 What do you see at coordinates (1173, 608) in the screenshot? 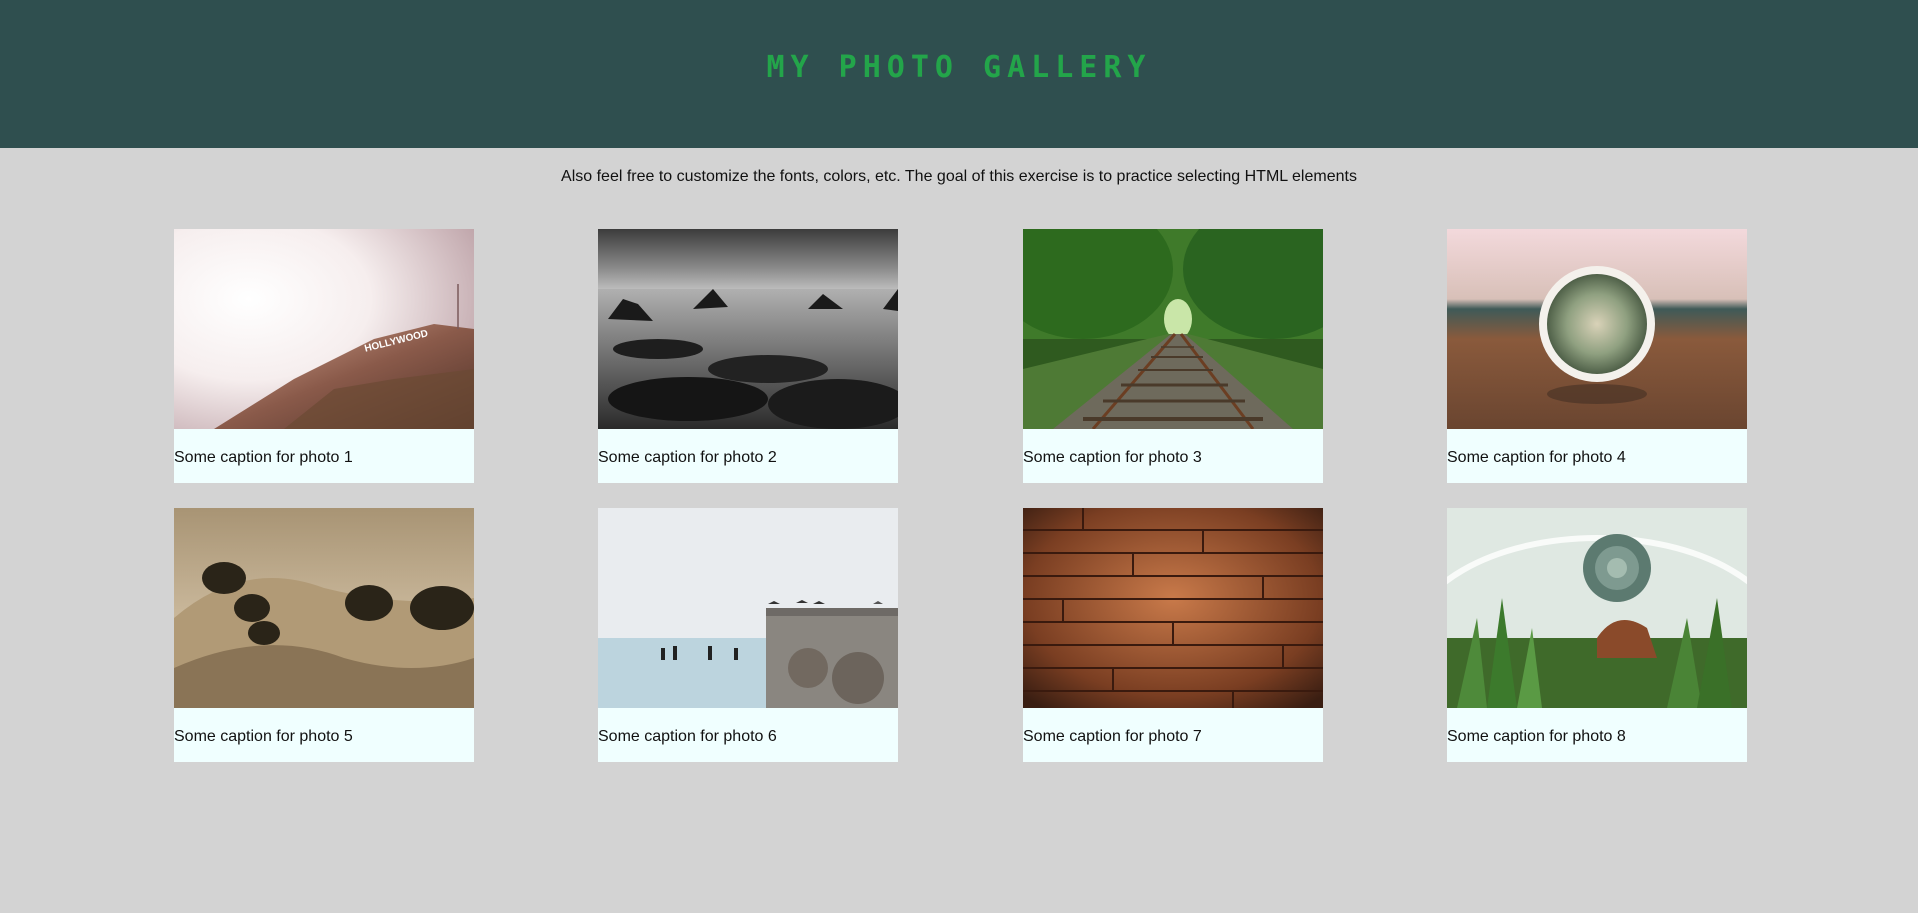
I see `wood-planks-photo` at bounding box center [1173, 608].